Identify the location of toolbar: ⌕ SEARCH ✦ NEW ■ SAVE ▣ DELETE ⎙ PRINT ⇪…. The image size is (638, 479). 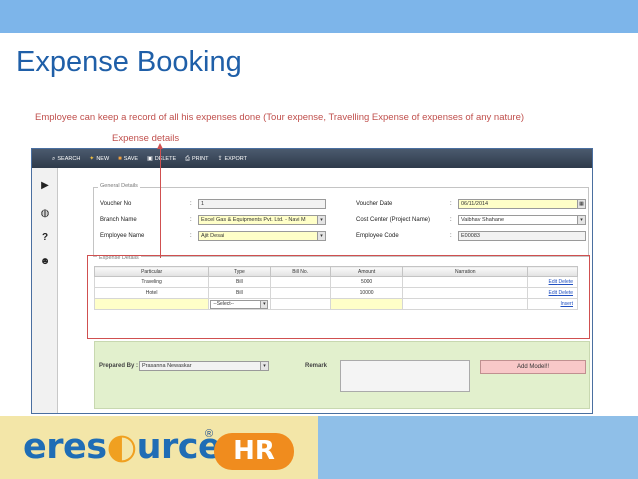
(312, 158).